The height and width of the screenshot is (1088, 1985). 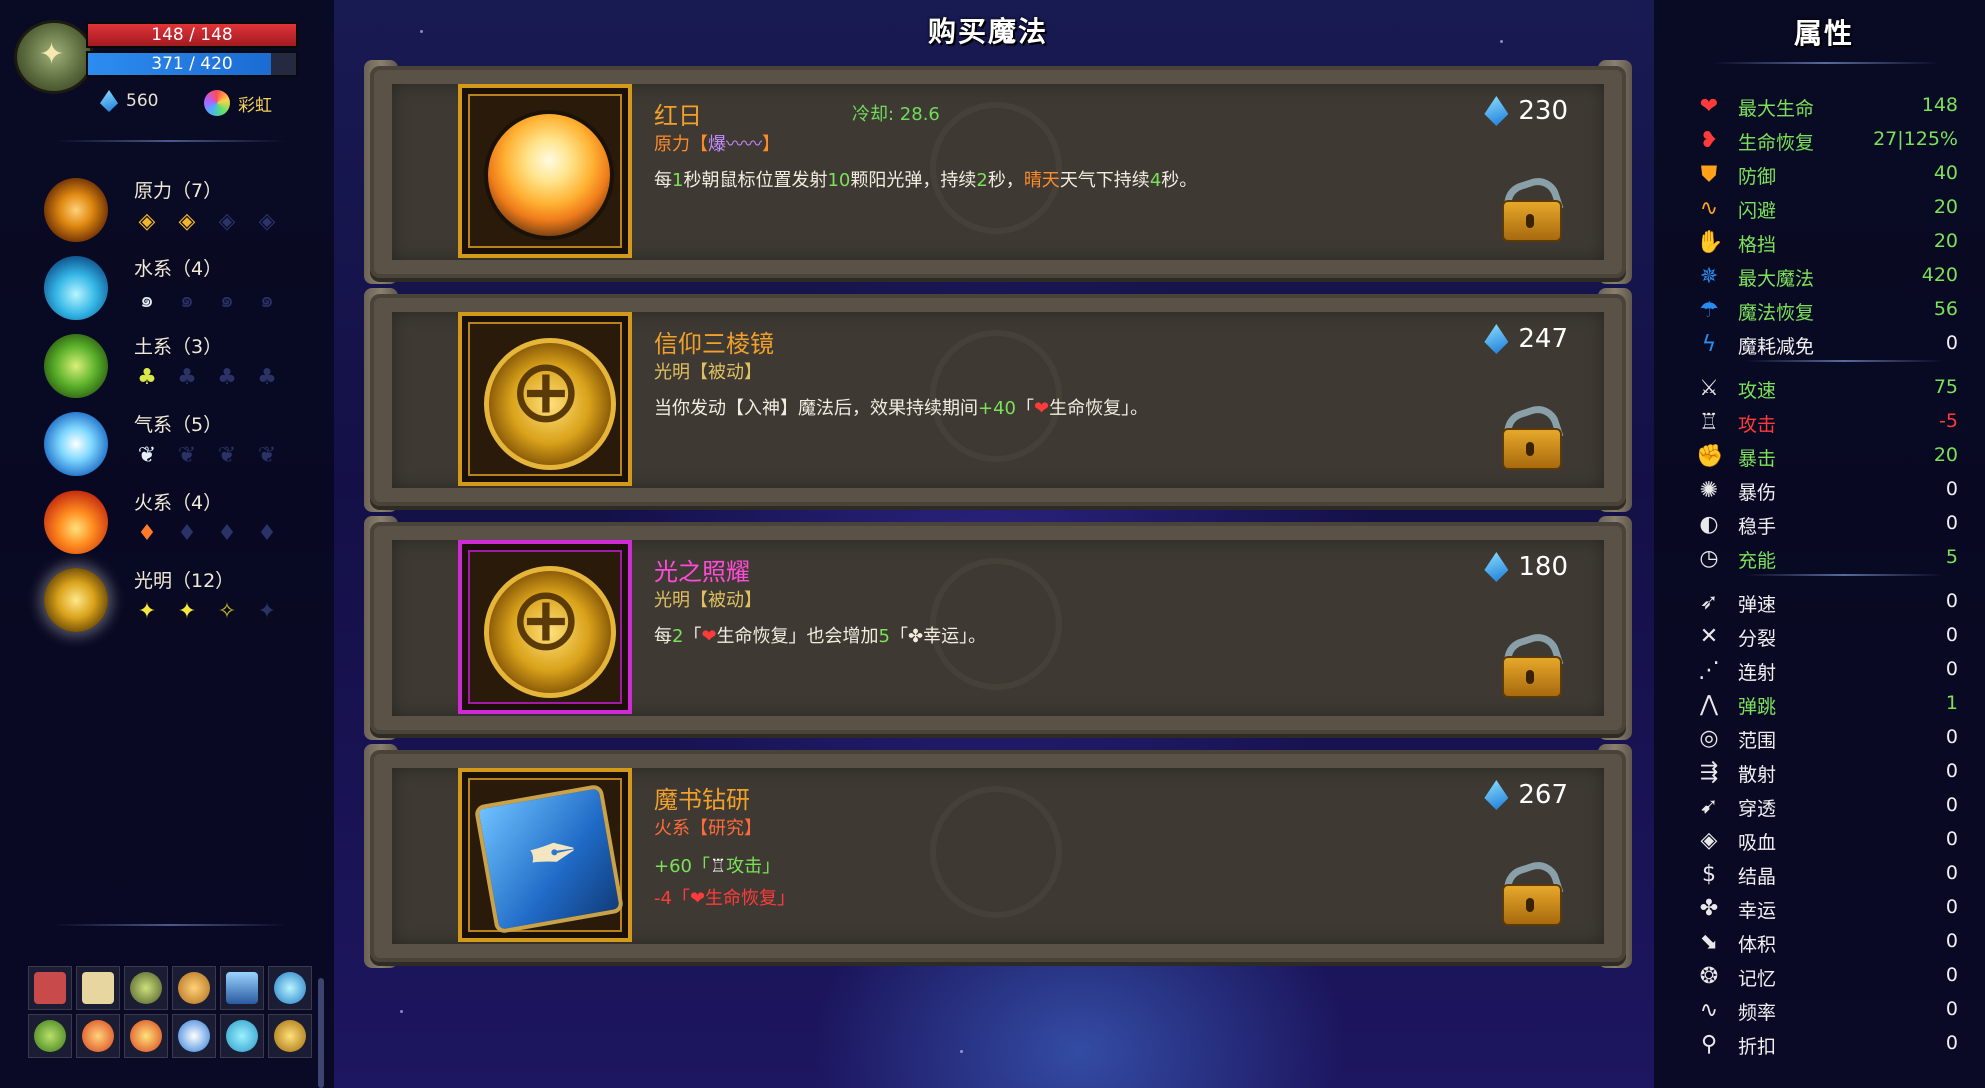 I want to click on keyhole, so click(x=1530, y=221).